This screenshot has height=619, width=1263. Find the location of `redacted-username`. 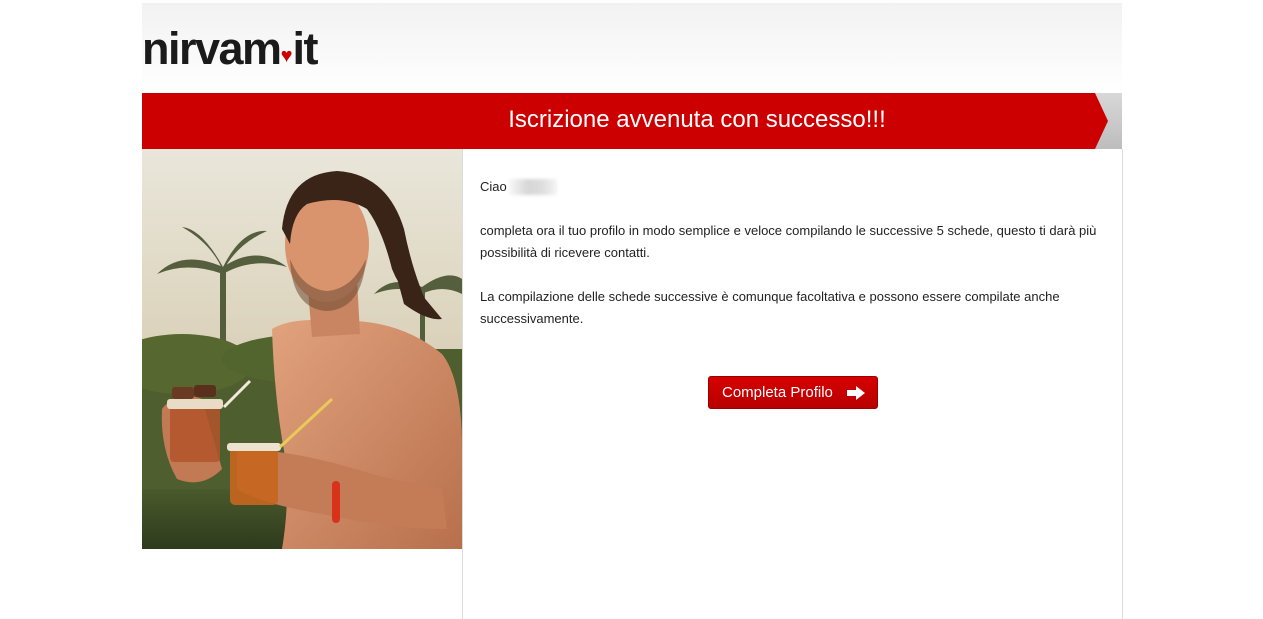

redacted-username is located at coordinates (532, 187).